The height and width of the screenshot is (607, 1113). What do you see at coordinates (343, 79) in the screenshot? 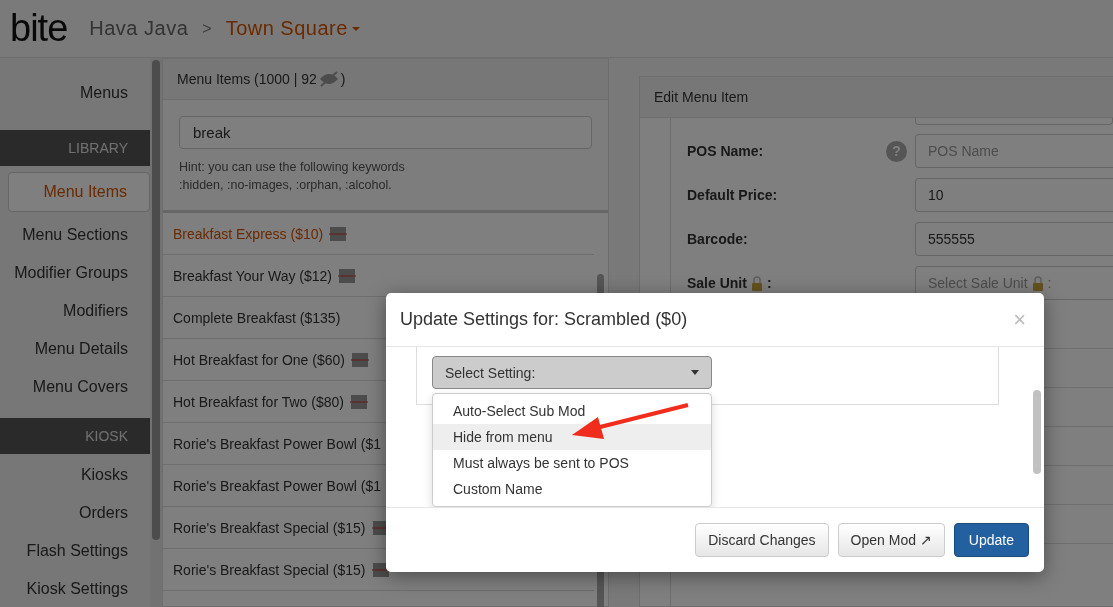
I see `panel-title-end: )` at bounding box center [343, 79].